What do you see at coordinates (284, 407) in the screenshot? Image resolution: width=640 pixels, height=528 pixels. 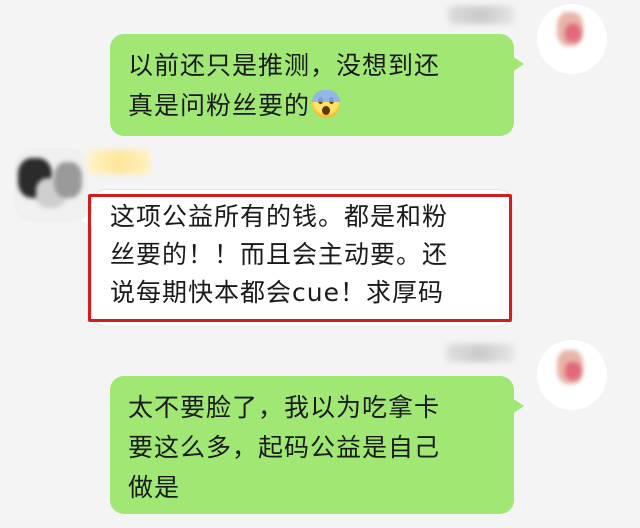 I see `message-line: 太不要脸了，我以为吃拿卡` at bounding box center [284, 407].